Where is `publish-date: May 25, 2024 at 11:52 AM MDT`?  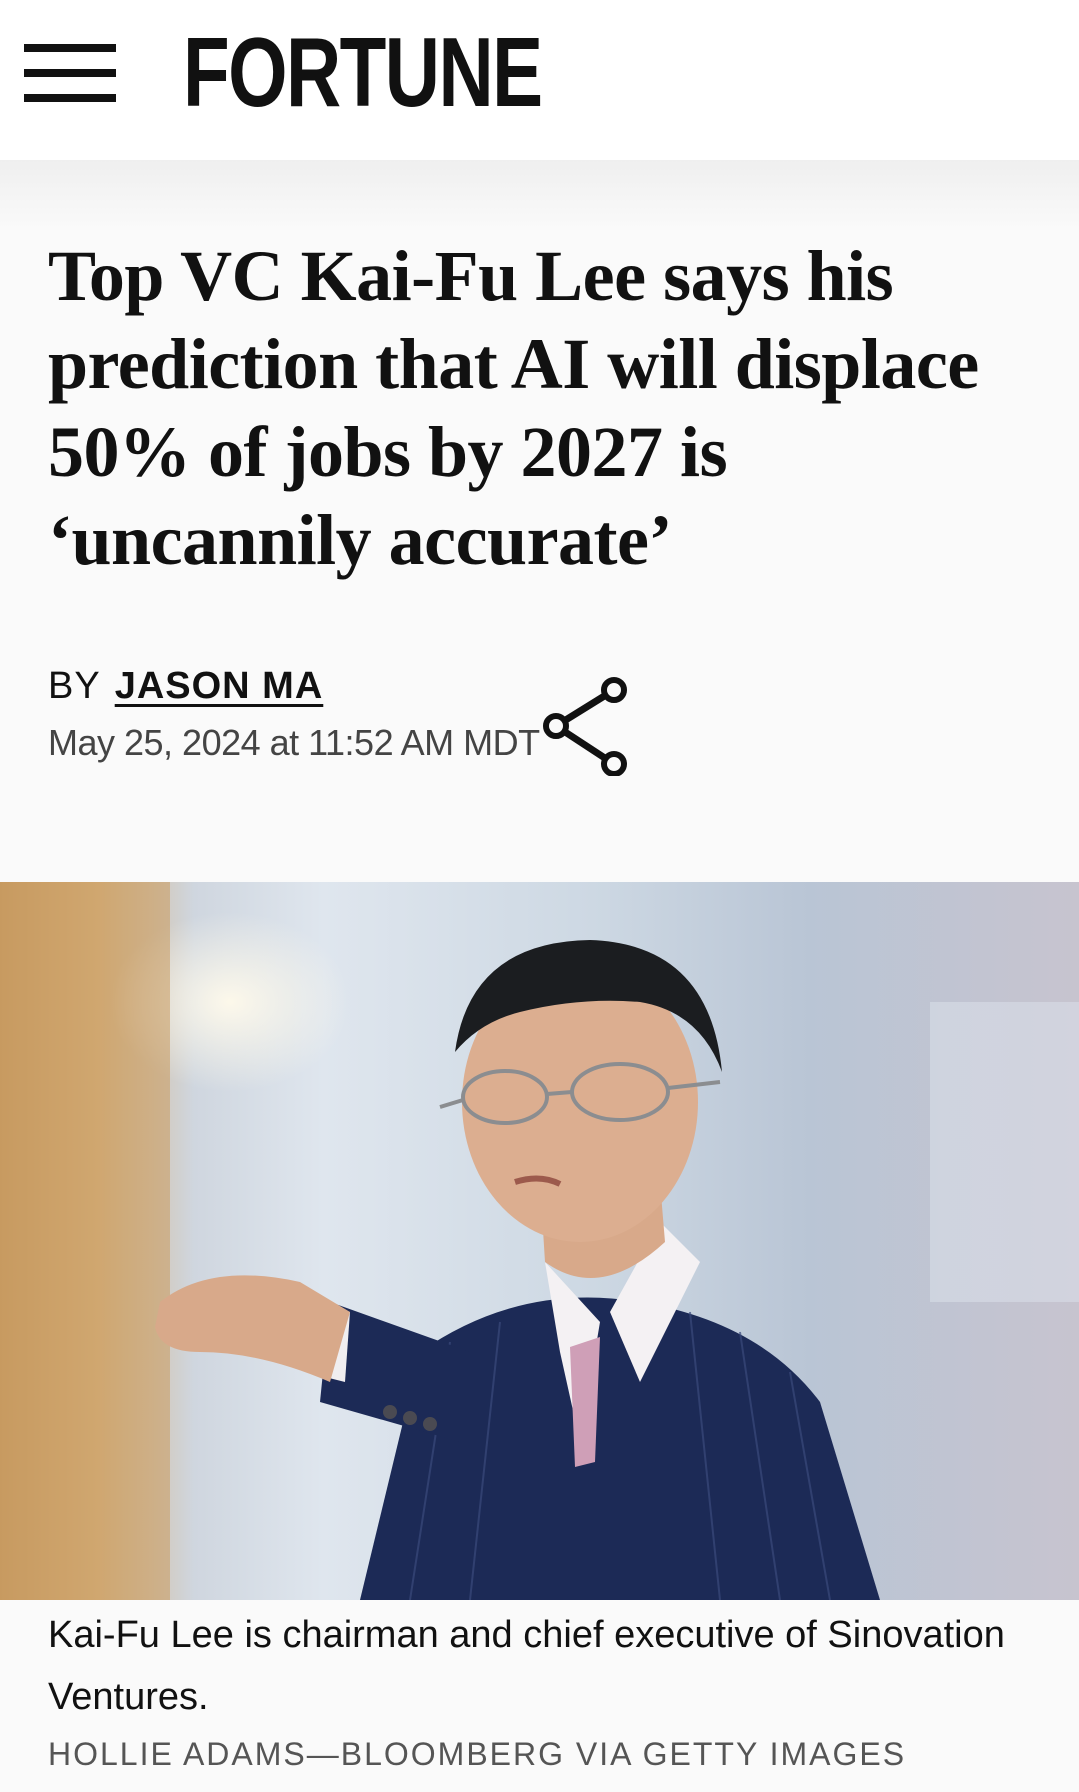 publish-date: May 25, 2024 at 11:52 AM MDT is located at coordinates (294, 742).